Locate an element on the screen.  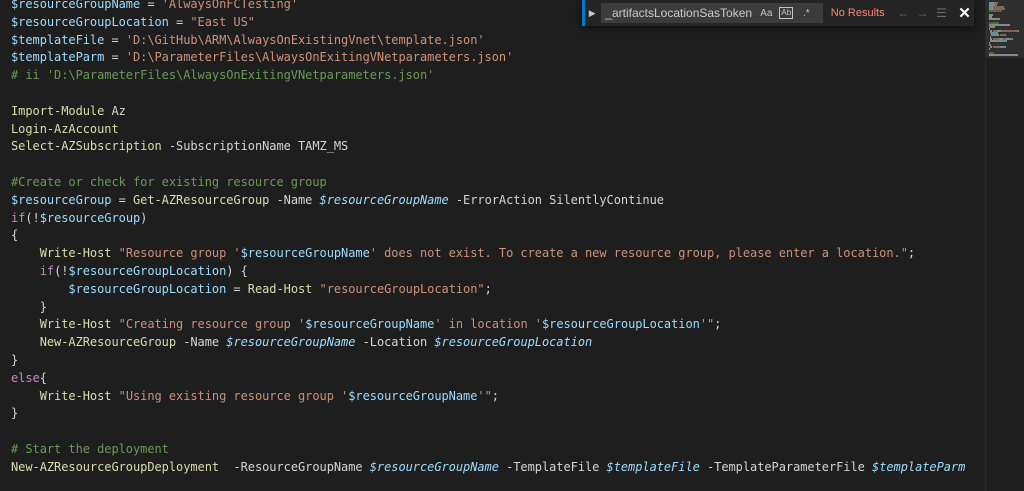
code-token: -ErrorAction is located at coordinates (495, 199).